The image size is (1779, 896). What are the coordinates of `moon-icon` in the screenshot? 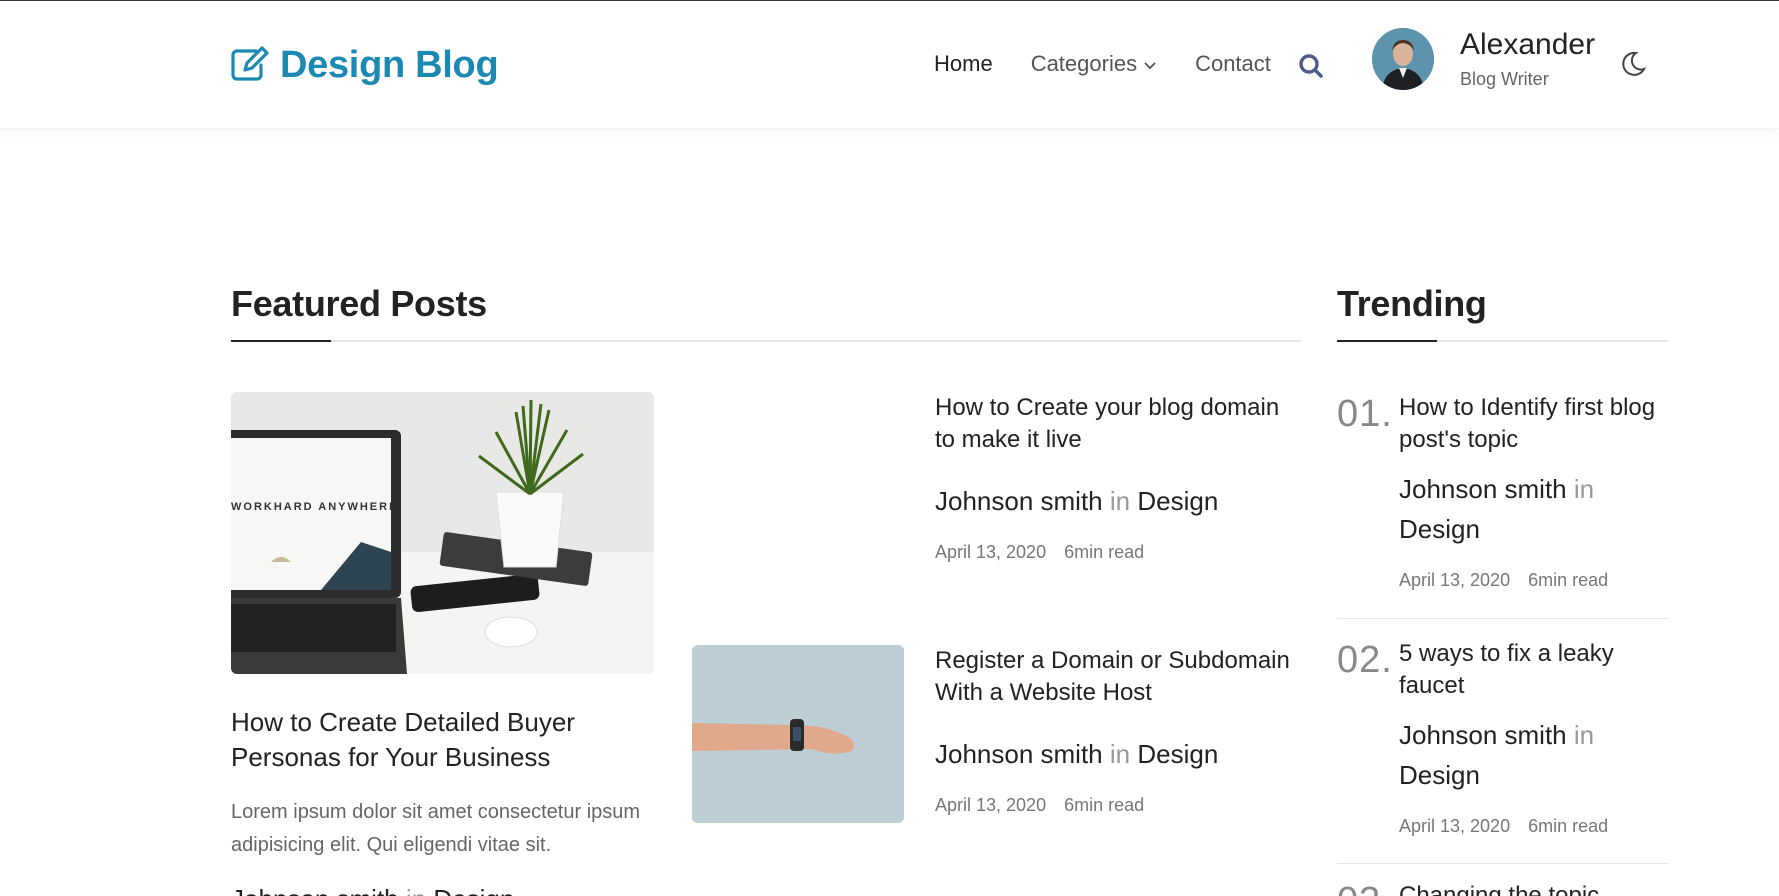 It's located at (1632, 64).